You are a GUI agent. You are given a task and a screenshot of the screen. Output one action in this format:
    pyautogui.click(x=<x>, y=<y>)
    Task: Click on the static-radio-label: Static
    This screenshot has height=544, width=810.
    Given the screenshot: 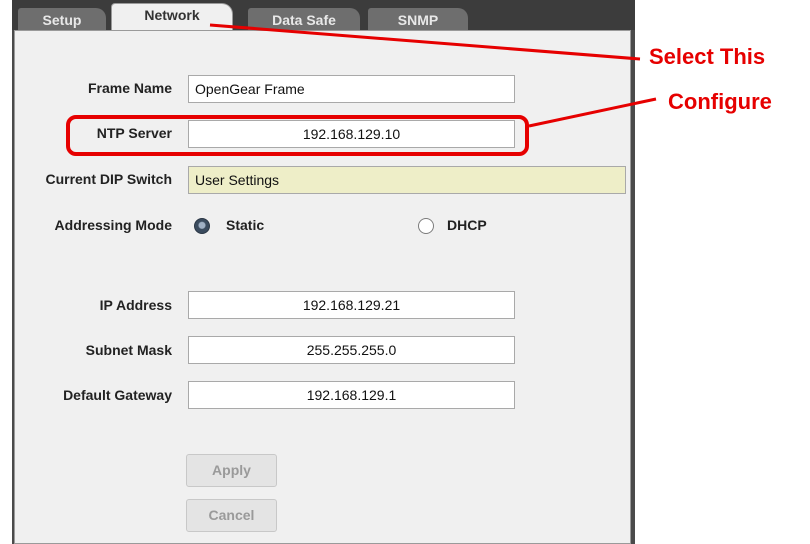 What is the action you would take?
    pyautogui.click(x=245, y=225)
    